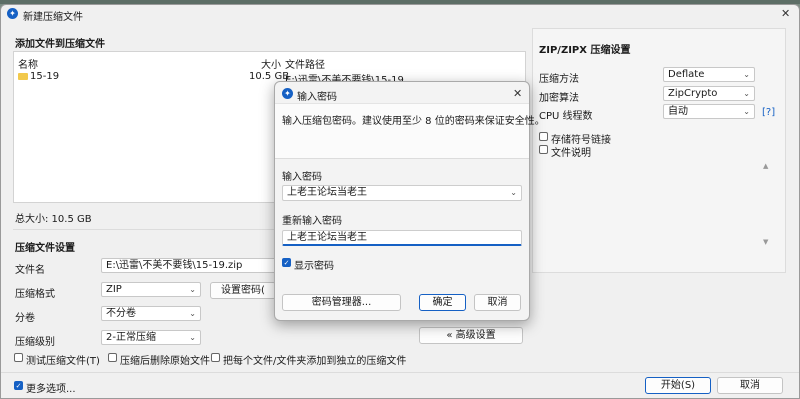  I want to click on confirm-password-label: 重新输入密码, so click(312, 221).